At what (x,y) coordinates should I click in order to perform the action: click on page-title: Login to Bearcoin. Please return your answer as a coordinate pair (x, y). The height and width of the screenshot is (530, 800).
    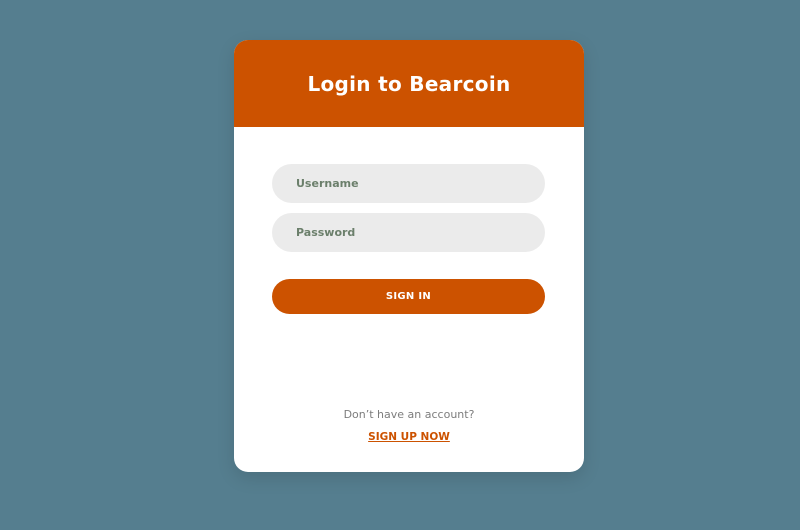
    Looking at the image, I should click on (409, 83).